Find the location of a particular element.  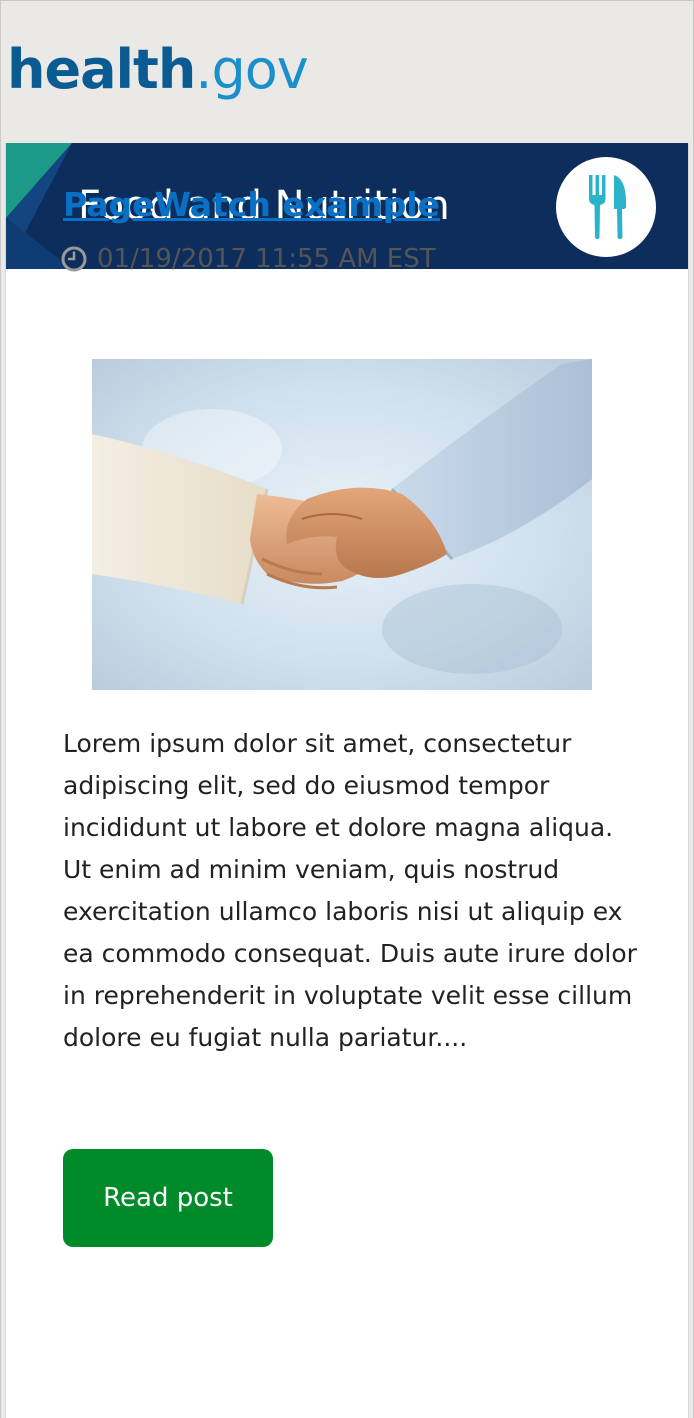

logo-text-gov: .gov is located at coordinates (251, 69).